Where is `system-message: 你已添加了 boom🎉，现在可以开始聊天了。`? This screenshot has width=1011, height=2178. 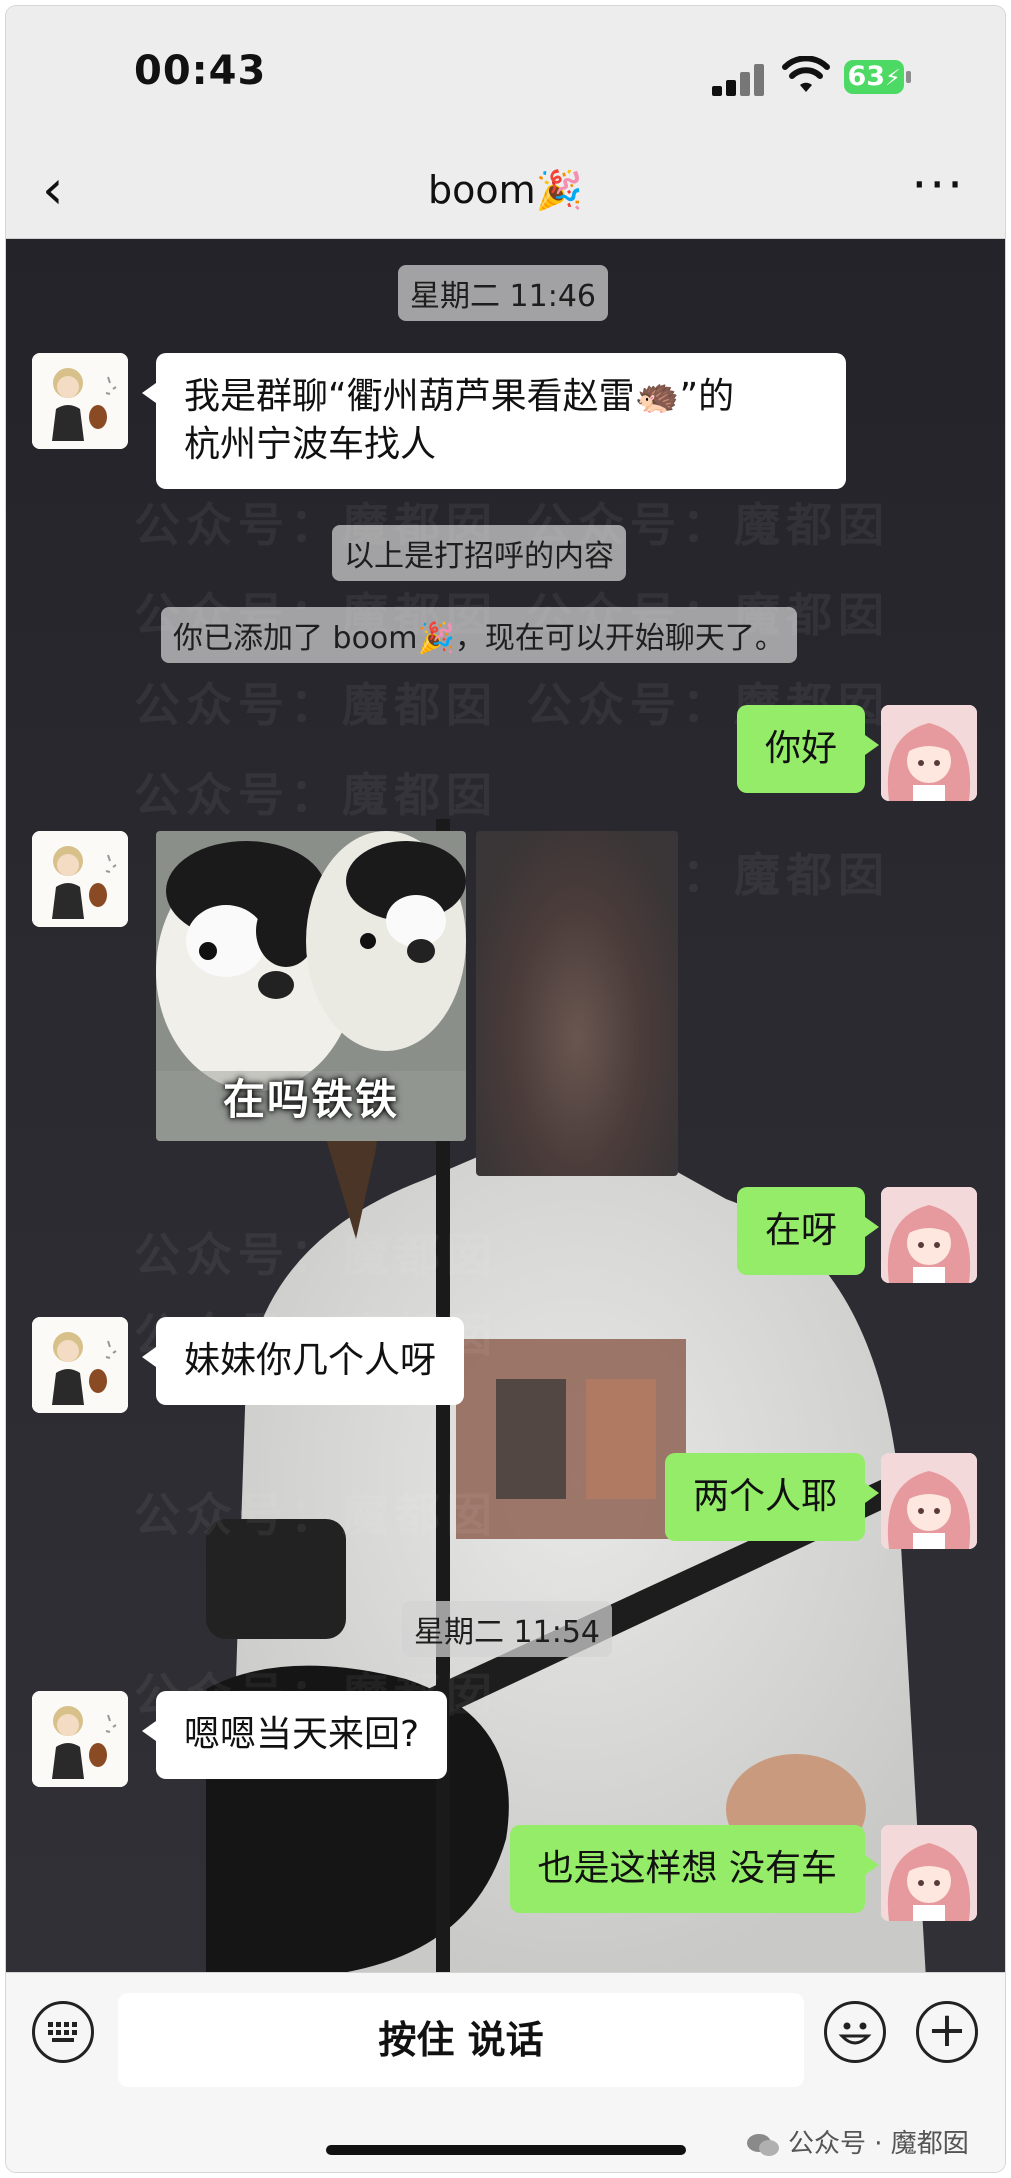 system-message: 你已添加了 boom🎉，现在可以开始聊天了。 is located at coordinates (479, 635).